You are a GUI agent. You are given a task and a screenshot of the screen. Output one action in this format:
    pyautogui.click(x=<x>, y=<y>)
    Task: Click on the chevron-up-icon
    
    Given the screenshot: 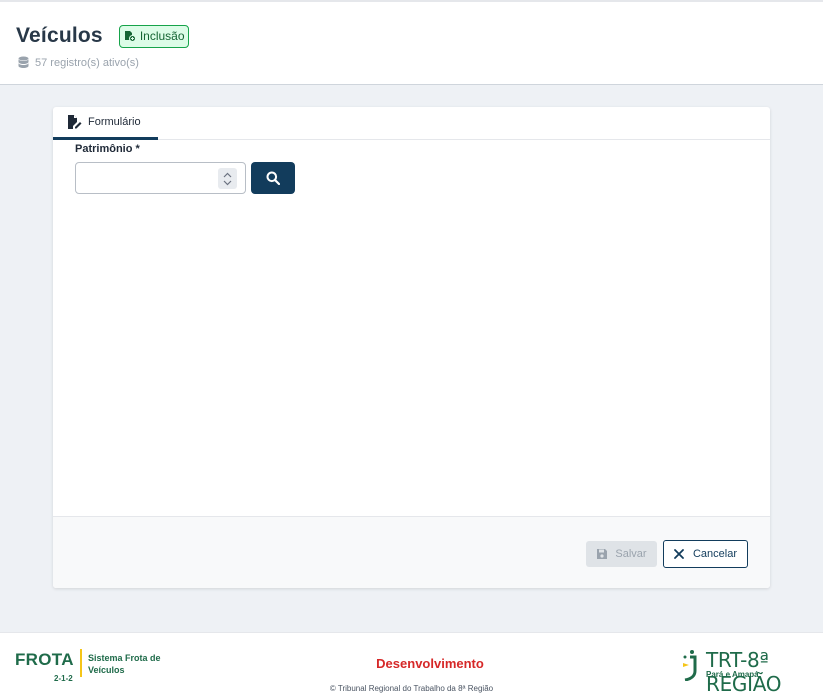 What is the action you would take?
    pyautogui.click(x=227, y=175)
    